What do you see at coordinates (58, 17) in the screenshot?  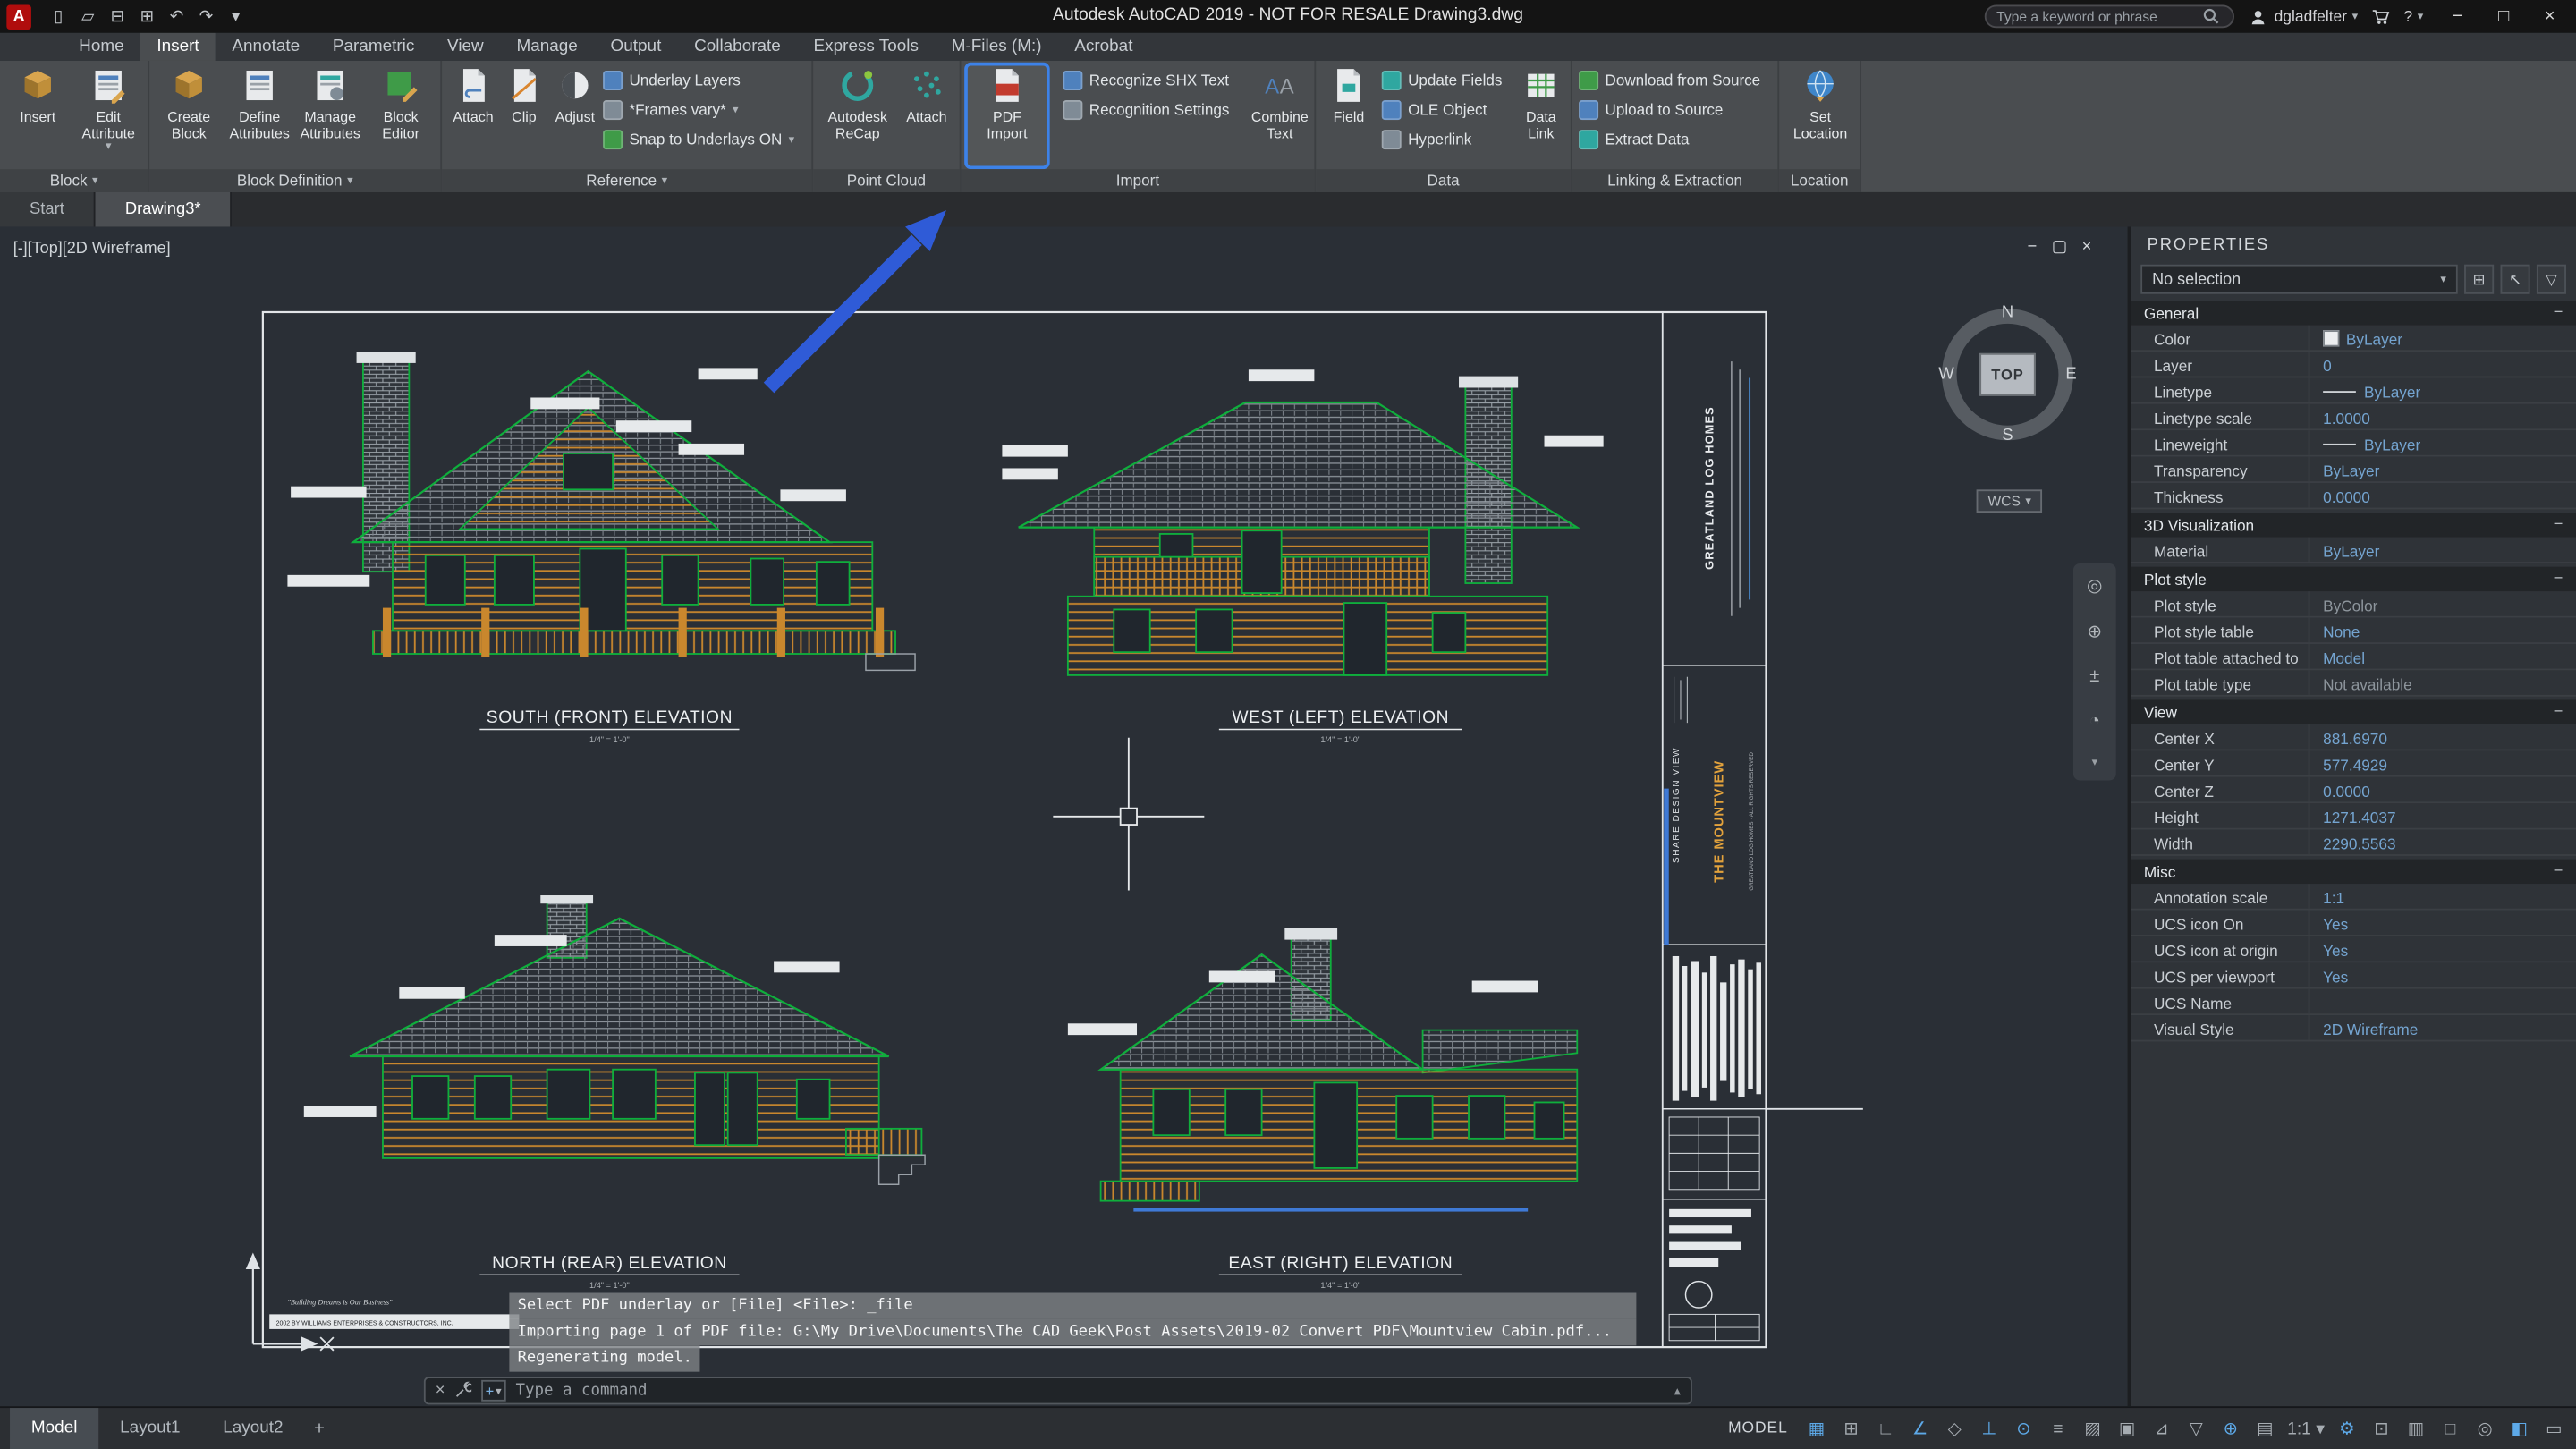 I see `new-file-icon: ▯` at bounding box center [58, 17].